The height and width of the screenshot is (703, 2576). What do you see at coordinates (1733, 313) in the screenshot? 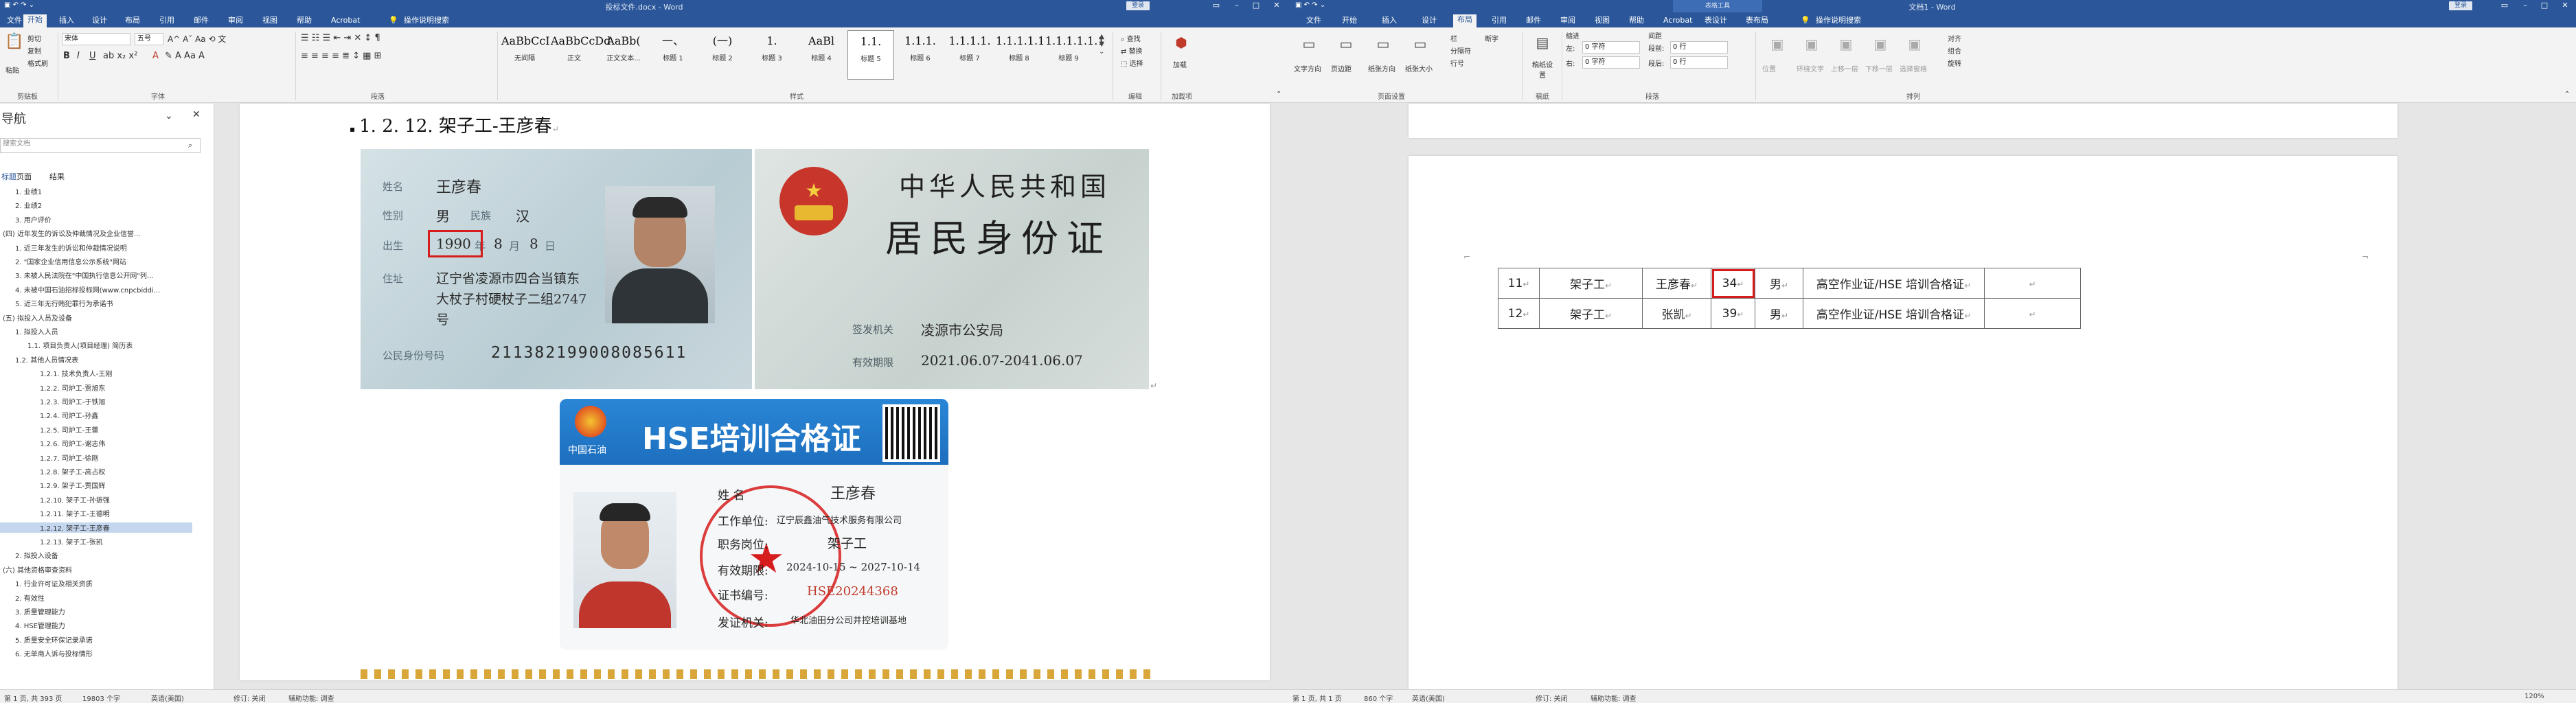
I see `table-cell-age: 39↵` at bounding box center [1733, 313].